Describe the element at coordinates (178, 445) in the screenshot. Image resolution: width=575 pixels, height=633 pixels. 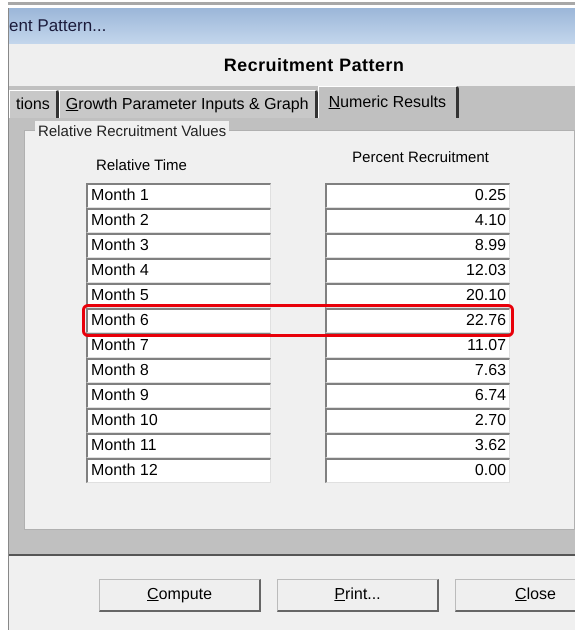
I see `time-field: Month 11` at that location.